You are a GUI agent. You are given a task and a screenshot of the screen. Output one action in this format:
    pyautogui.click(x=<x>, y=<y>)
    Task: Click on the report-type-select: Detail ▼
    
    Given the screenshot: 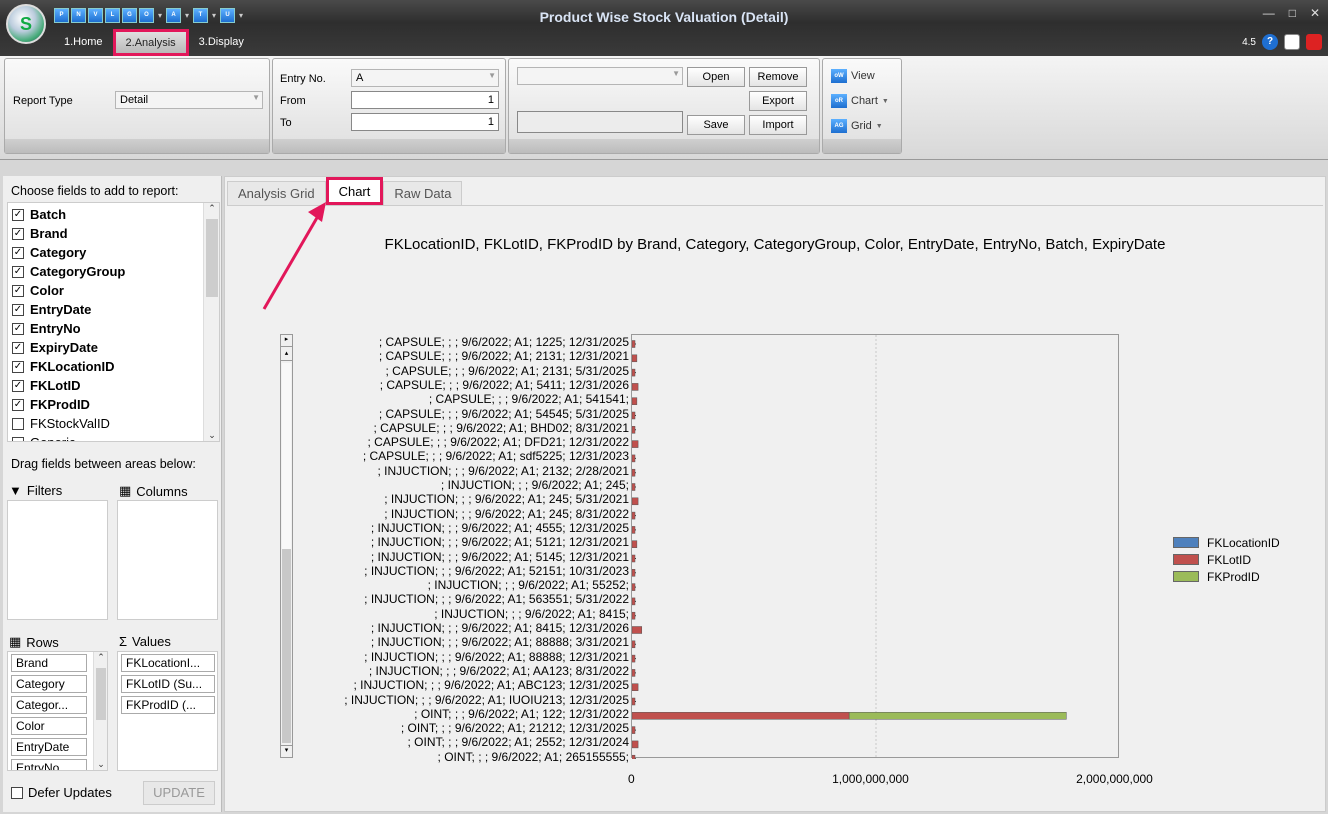 What is the action you would take?
    pyautogui.click(x=189, y=100)
    